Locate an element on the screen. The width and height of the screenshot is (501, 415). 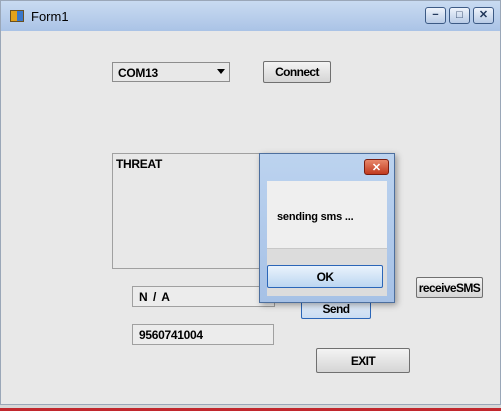
phone-number-field: 9560741004 is located at coordinates (203, 334).